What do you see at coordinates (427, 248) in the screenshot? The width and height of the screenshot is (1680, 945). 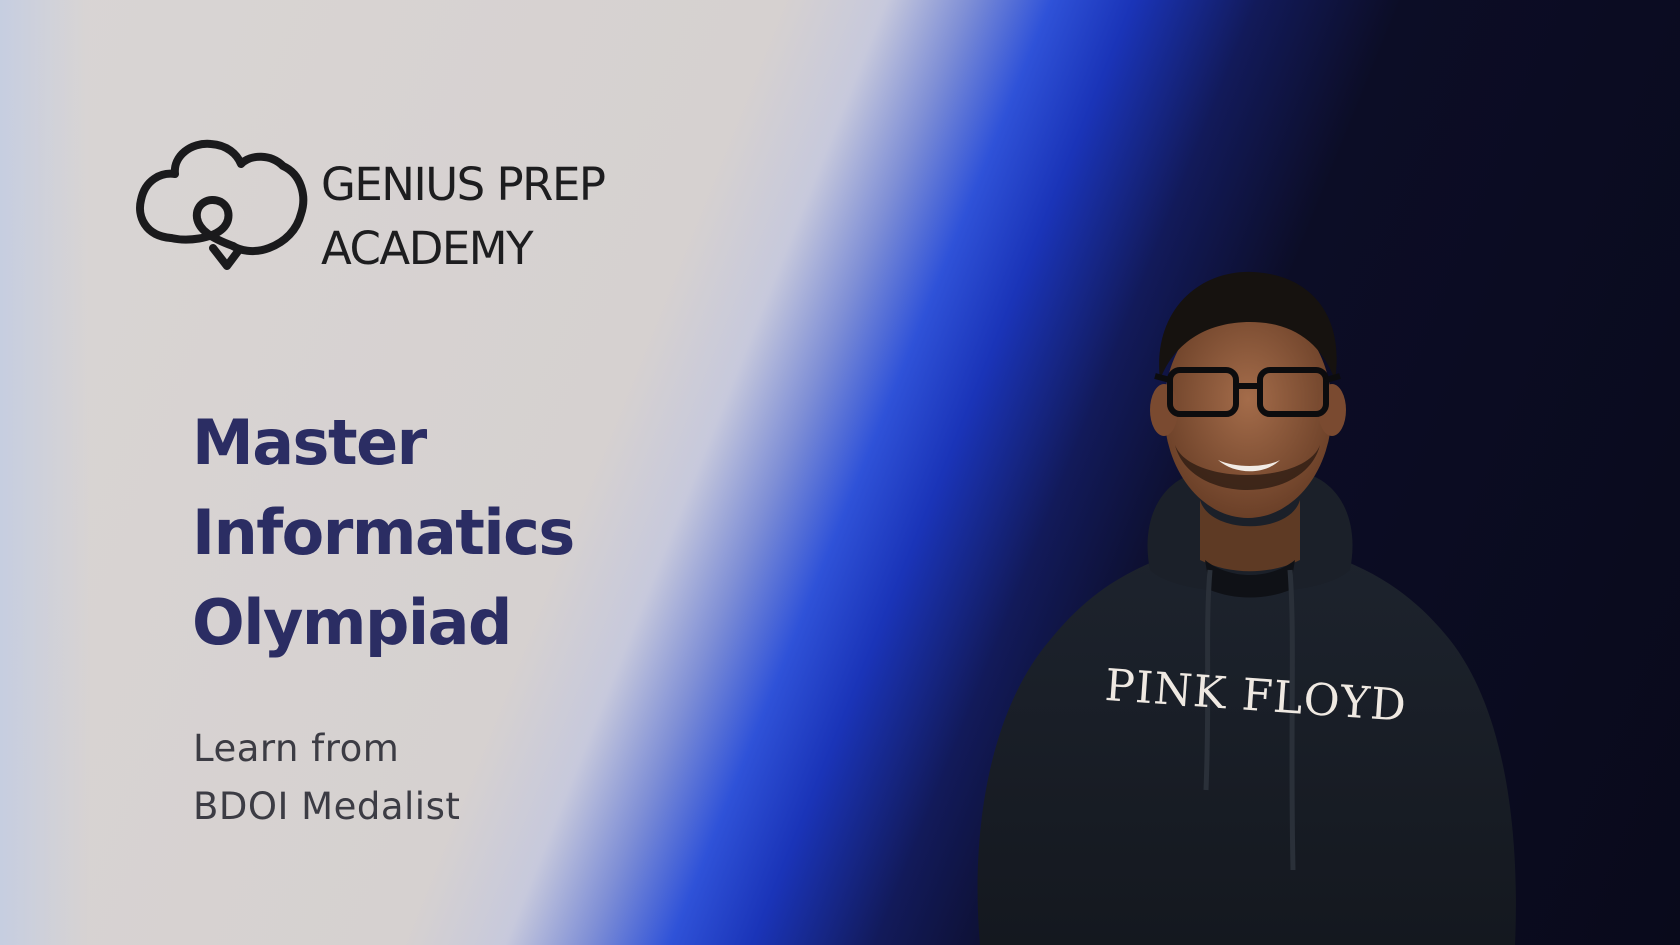 I see `logo-line-2: ACADEMY` at bounding box center [427, 248].